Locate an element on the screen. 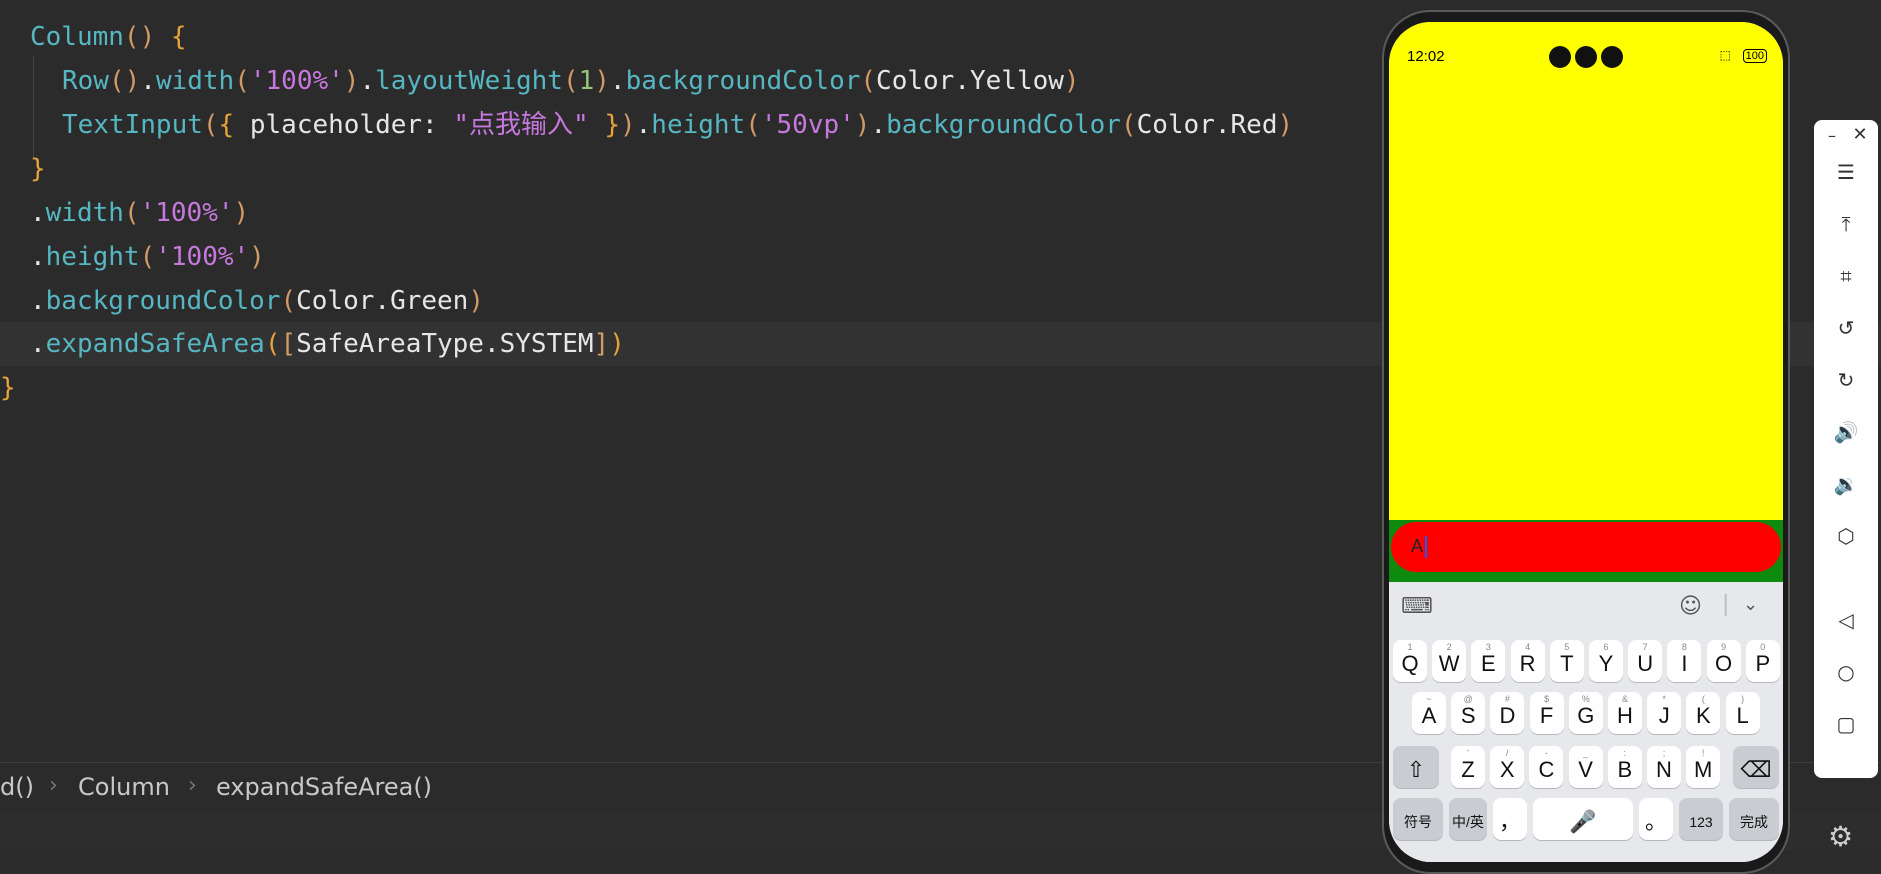 The image size is (1881, 874). key-o: 9O is located at coordinates (1723, 661).